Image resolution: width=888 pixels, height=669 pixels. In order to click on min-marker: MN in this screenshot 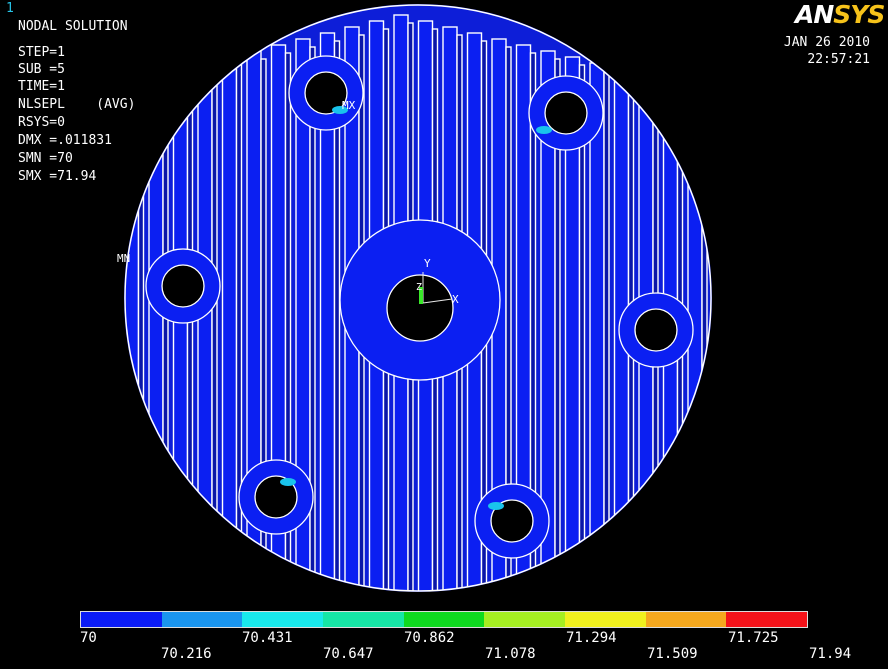, I will do `click(124, 258)`.